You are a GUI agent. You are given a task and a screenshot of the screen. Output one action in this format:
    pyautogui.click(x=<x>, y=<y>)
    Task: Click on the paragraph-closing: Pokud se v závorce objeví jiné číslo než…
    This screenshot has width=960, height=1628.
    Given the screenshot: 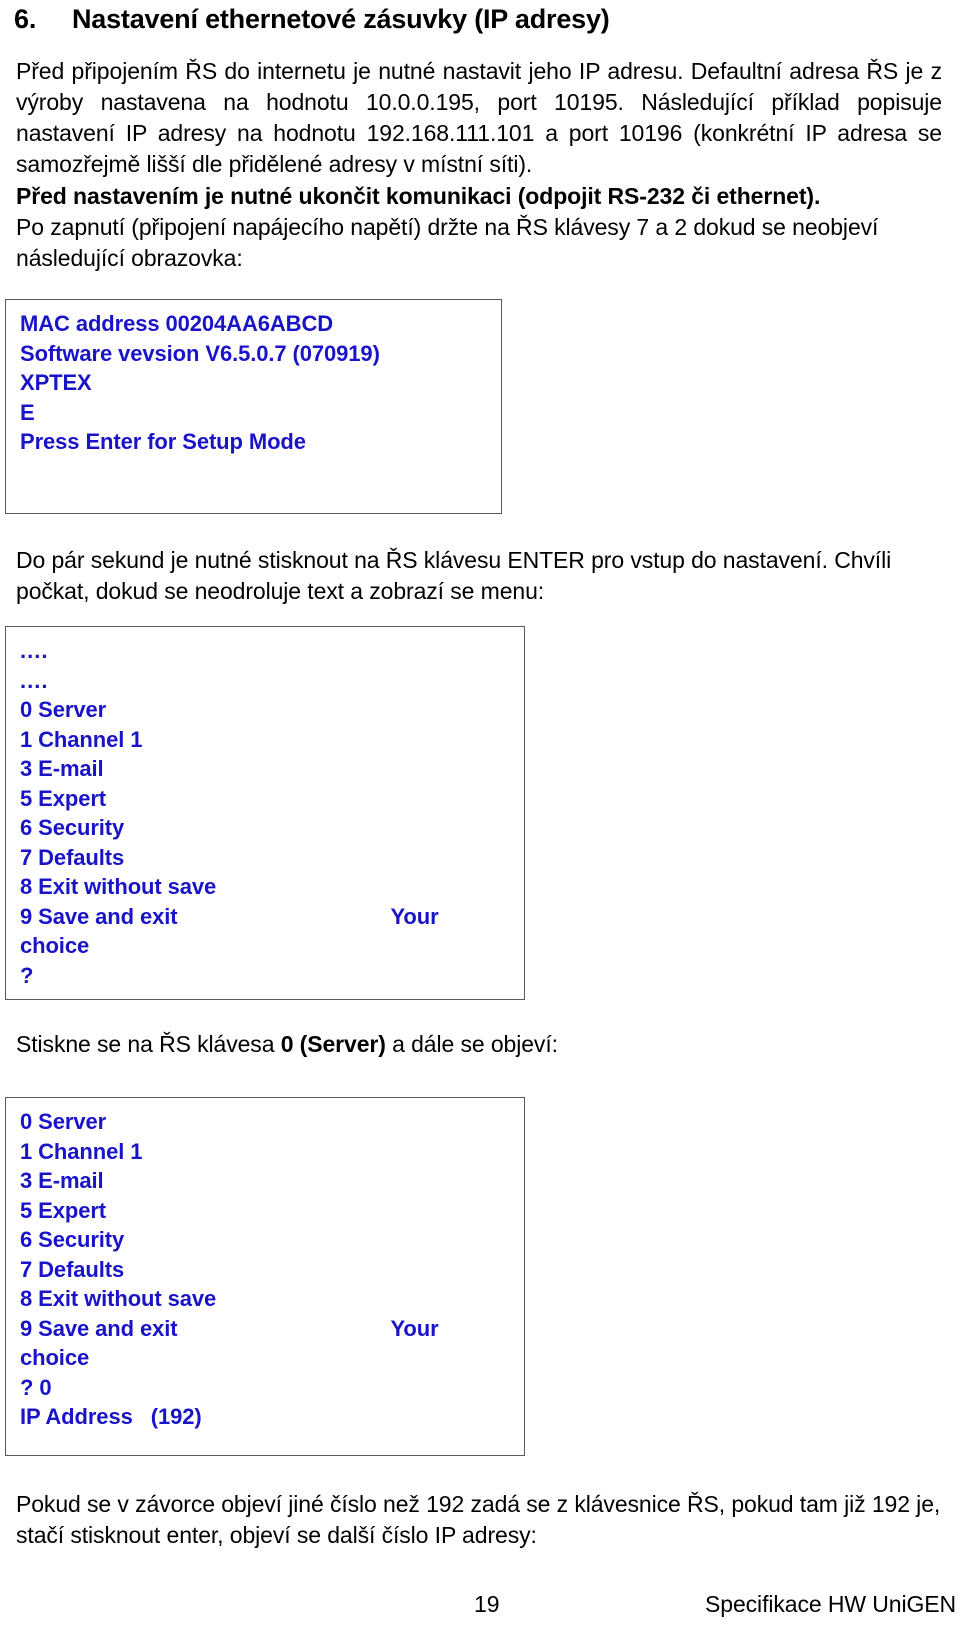 What is the action you would take?
    pyautogui.click(x=478, y=1519)
    